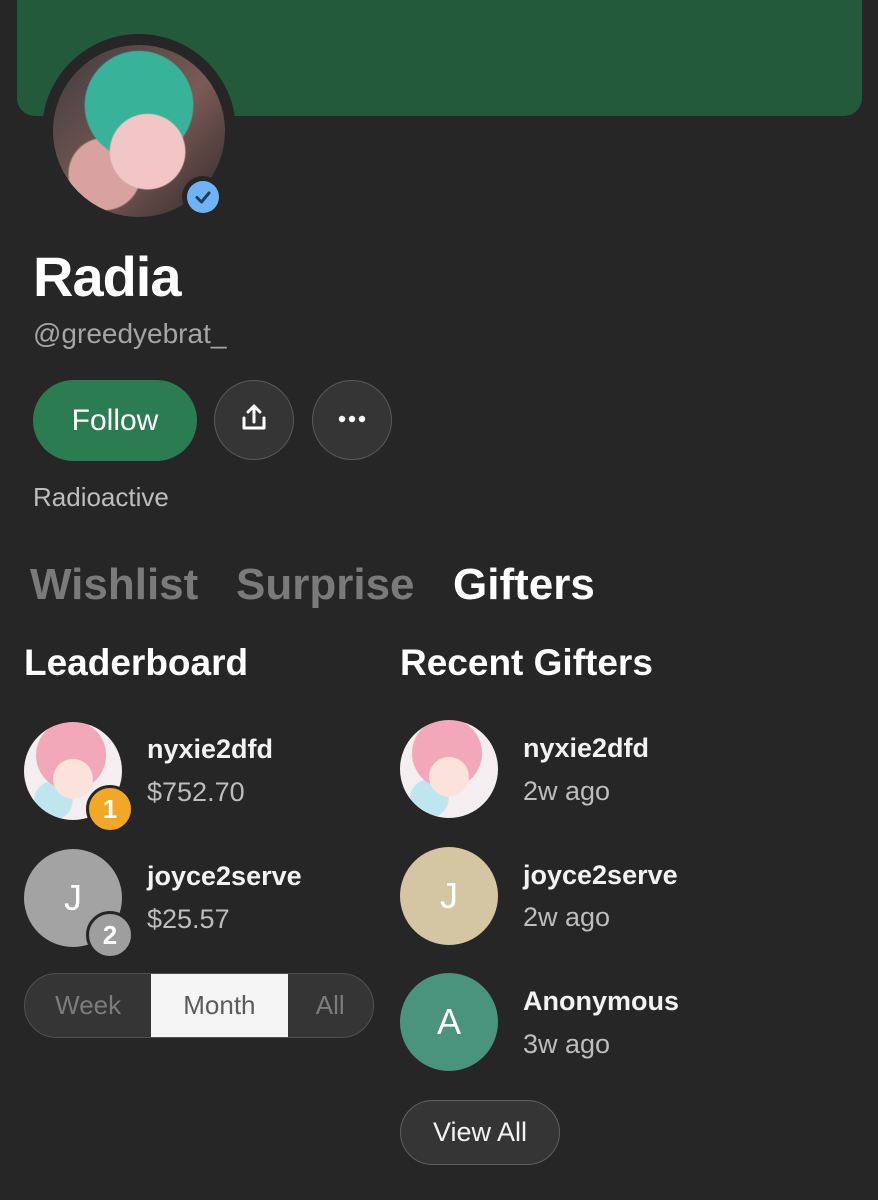  What do you see at coordinates (107, 276) in the screenshot?
I see `profile-name: Radia` at bounding box center [107, 276].